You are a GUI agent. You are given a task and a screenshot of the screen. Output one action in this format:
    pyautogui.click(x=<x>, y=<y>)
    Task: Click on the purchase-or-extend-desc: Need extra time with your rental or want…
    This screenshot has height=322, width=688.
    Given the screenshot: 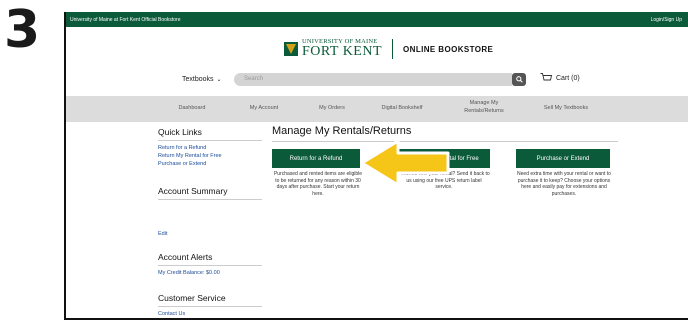 What is the action you would take?
    pyautogui.click(x=564, y=184)
    